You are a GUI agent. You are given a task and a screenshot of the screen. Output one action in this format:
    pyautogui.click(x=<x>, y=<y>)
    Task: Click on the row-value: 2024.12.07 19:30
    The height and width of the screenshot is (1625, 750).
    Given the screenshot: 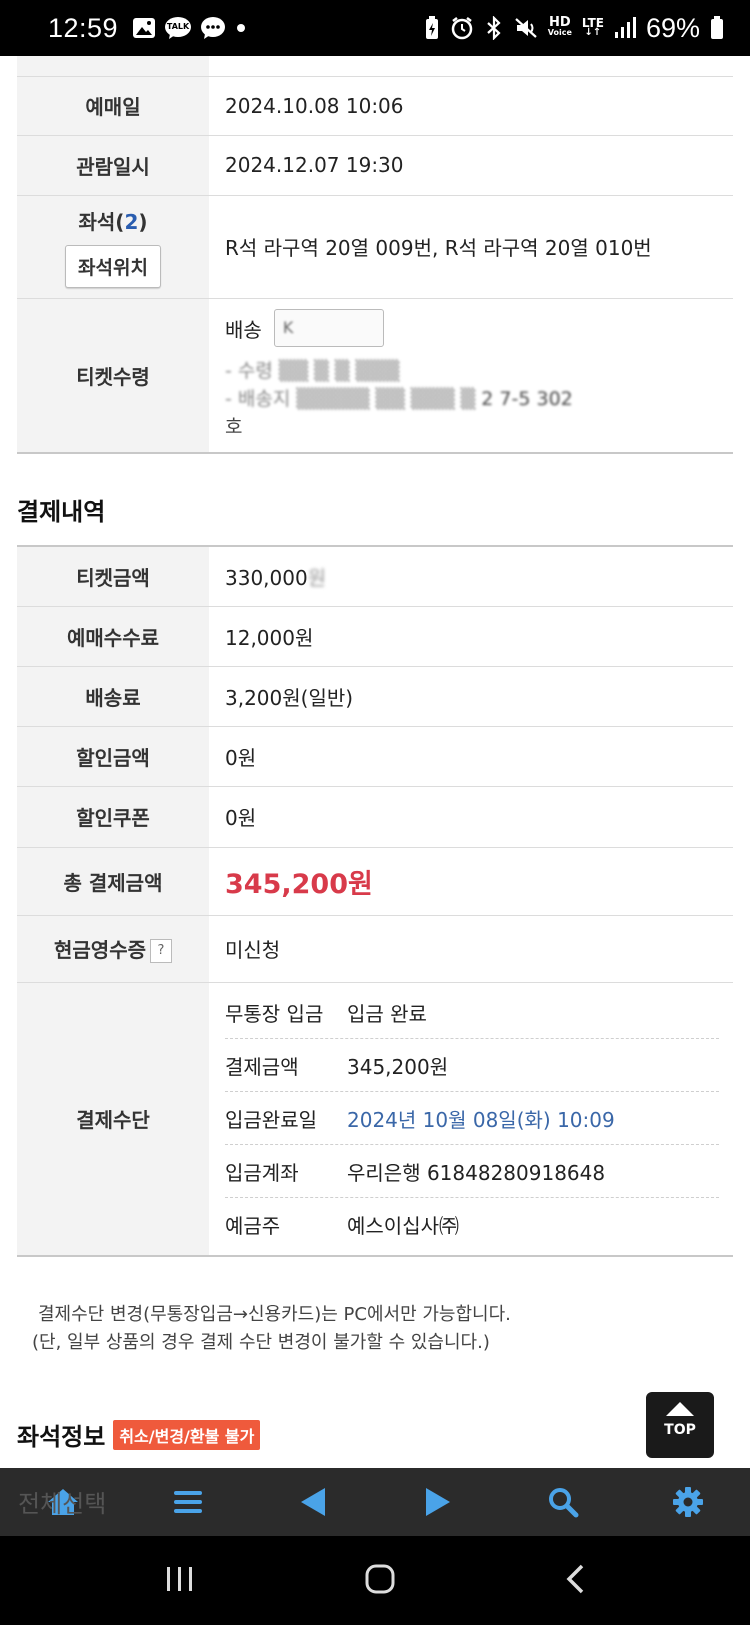 What is the action you would take?
    pyautogui.click(x=471, y=165)
    